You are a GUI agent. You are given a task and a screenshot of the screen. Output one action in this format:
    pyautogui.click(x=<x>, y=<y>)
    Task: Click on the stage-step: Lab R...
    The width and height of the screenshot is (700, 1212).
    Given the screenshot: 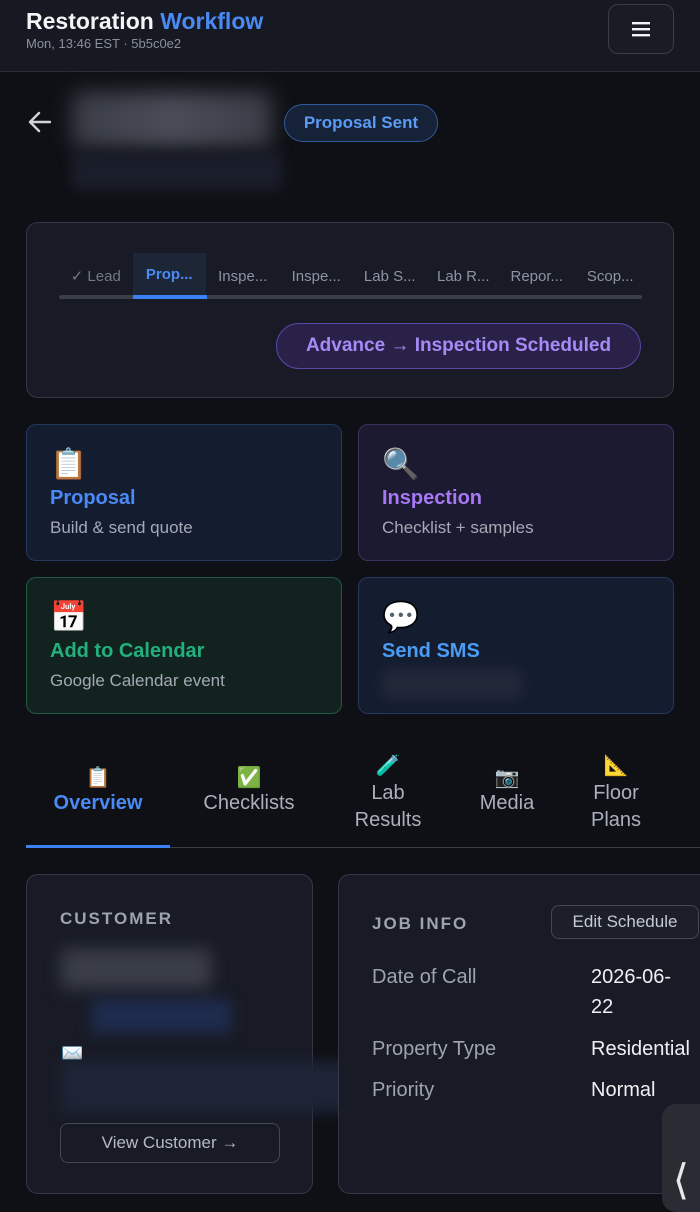 What is the action you would take?
    pyautogui.click(x=464, y=276)
    